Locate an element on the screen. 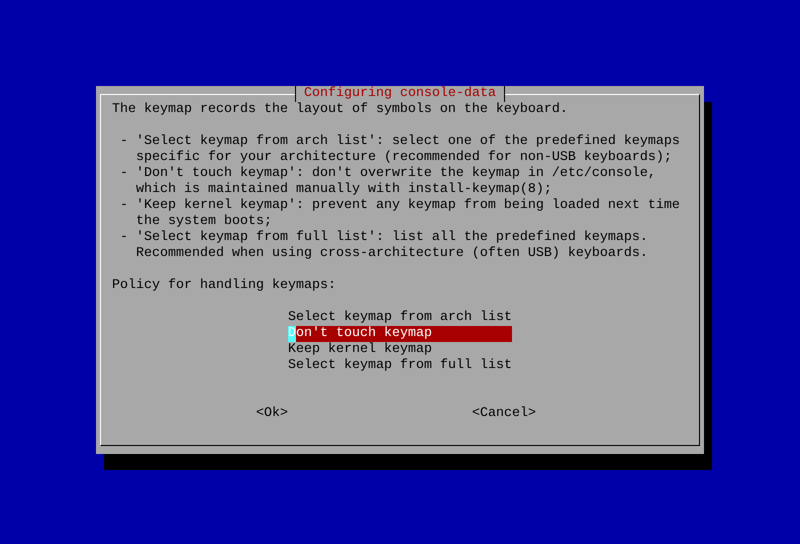 This screenshot has width=800, height=544. prompt-text: Policy for handling keymaps: is located at coordinates (224, 286).